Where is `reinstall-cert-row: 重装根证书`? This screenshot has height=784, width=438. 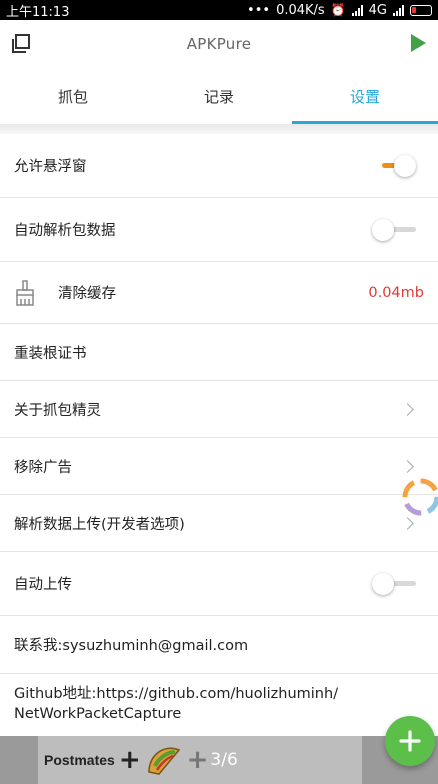 reinstall-cert-row: 重装根证书 is located at coordinates (219, 352).